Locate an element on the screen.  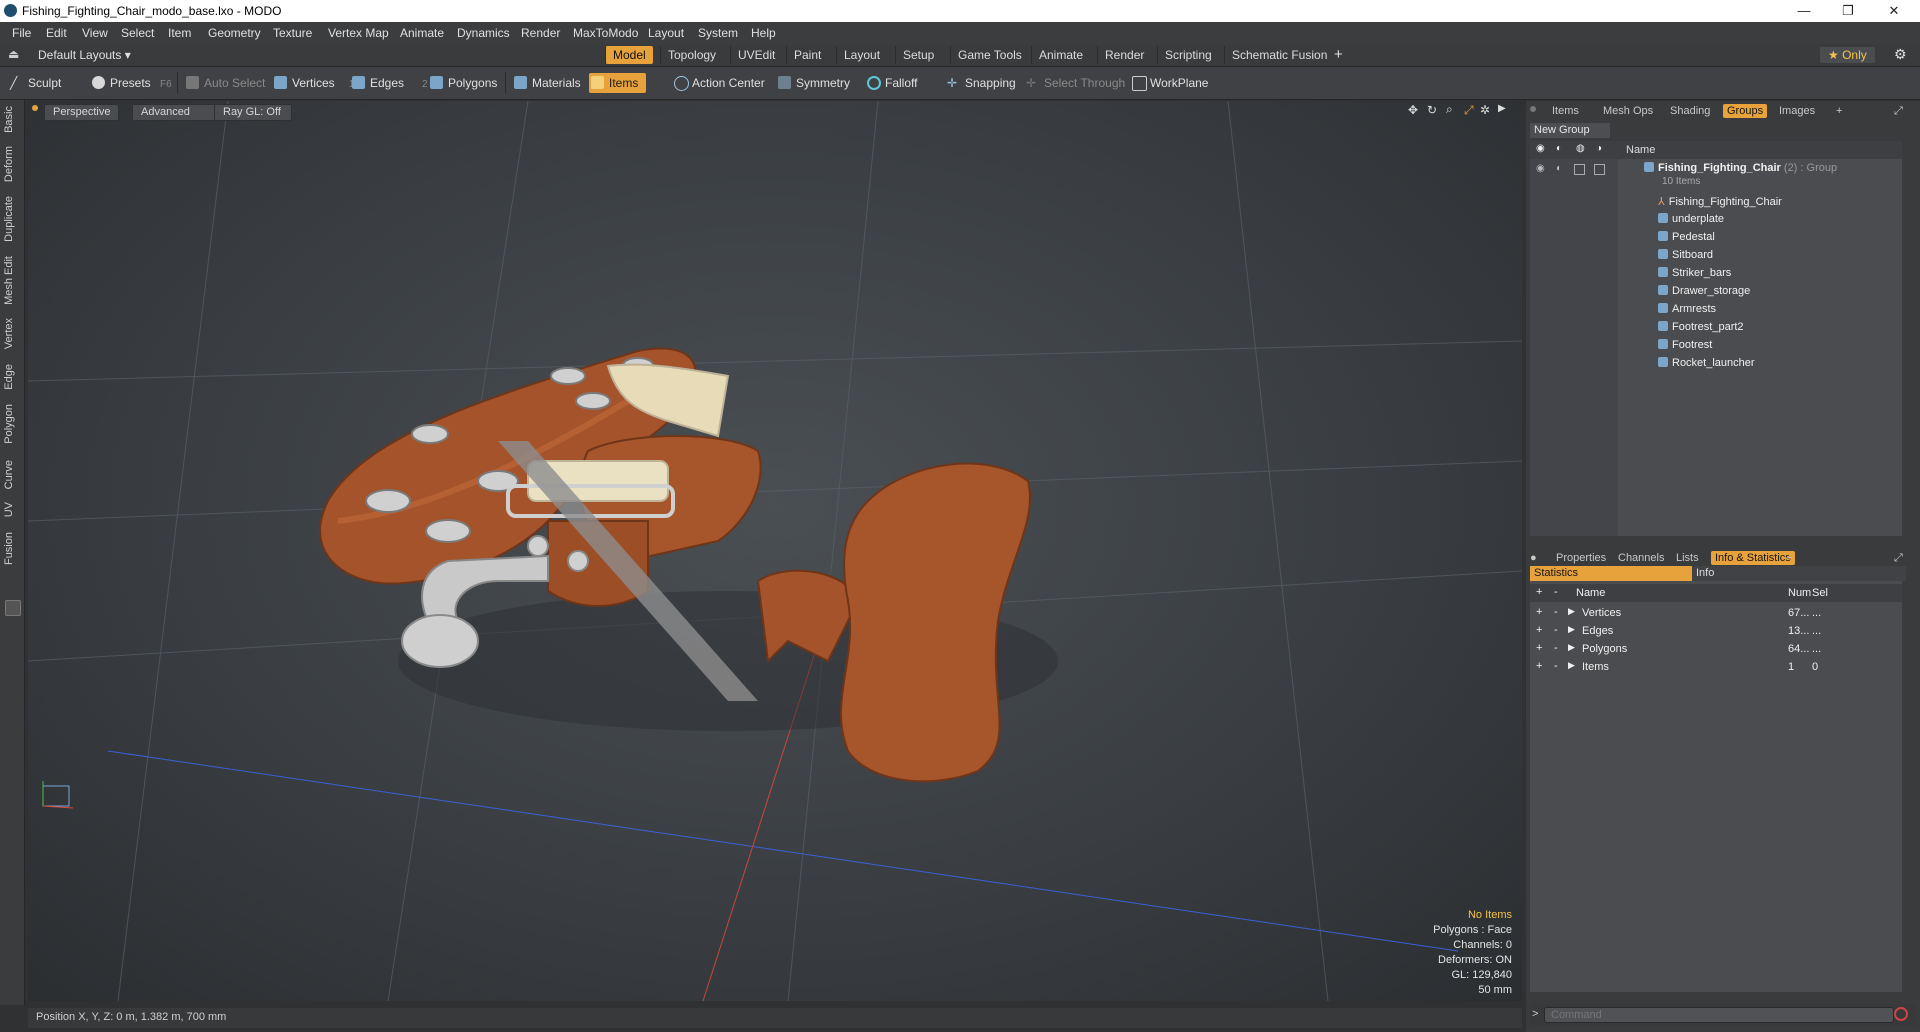
items-button: Items is located at coordinates (618, 83).